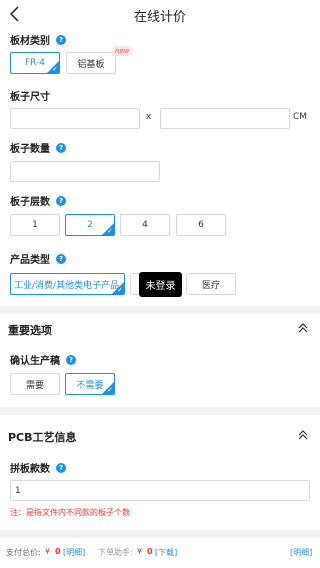 The image size is (320, 568). I want to click on important-options-title: 重要选项, so click(30, 330).